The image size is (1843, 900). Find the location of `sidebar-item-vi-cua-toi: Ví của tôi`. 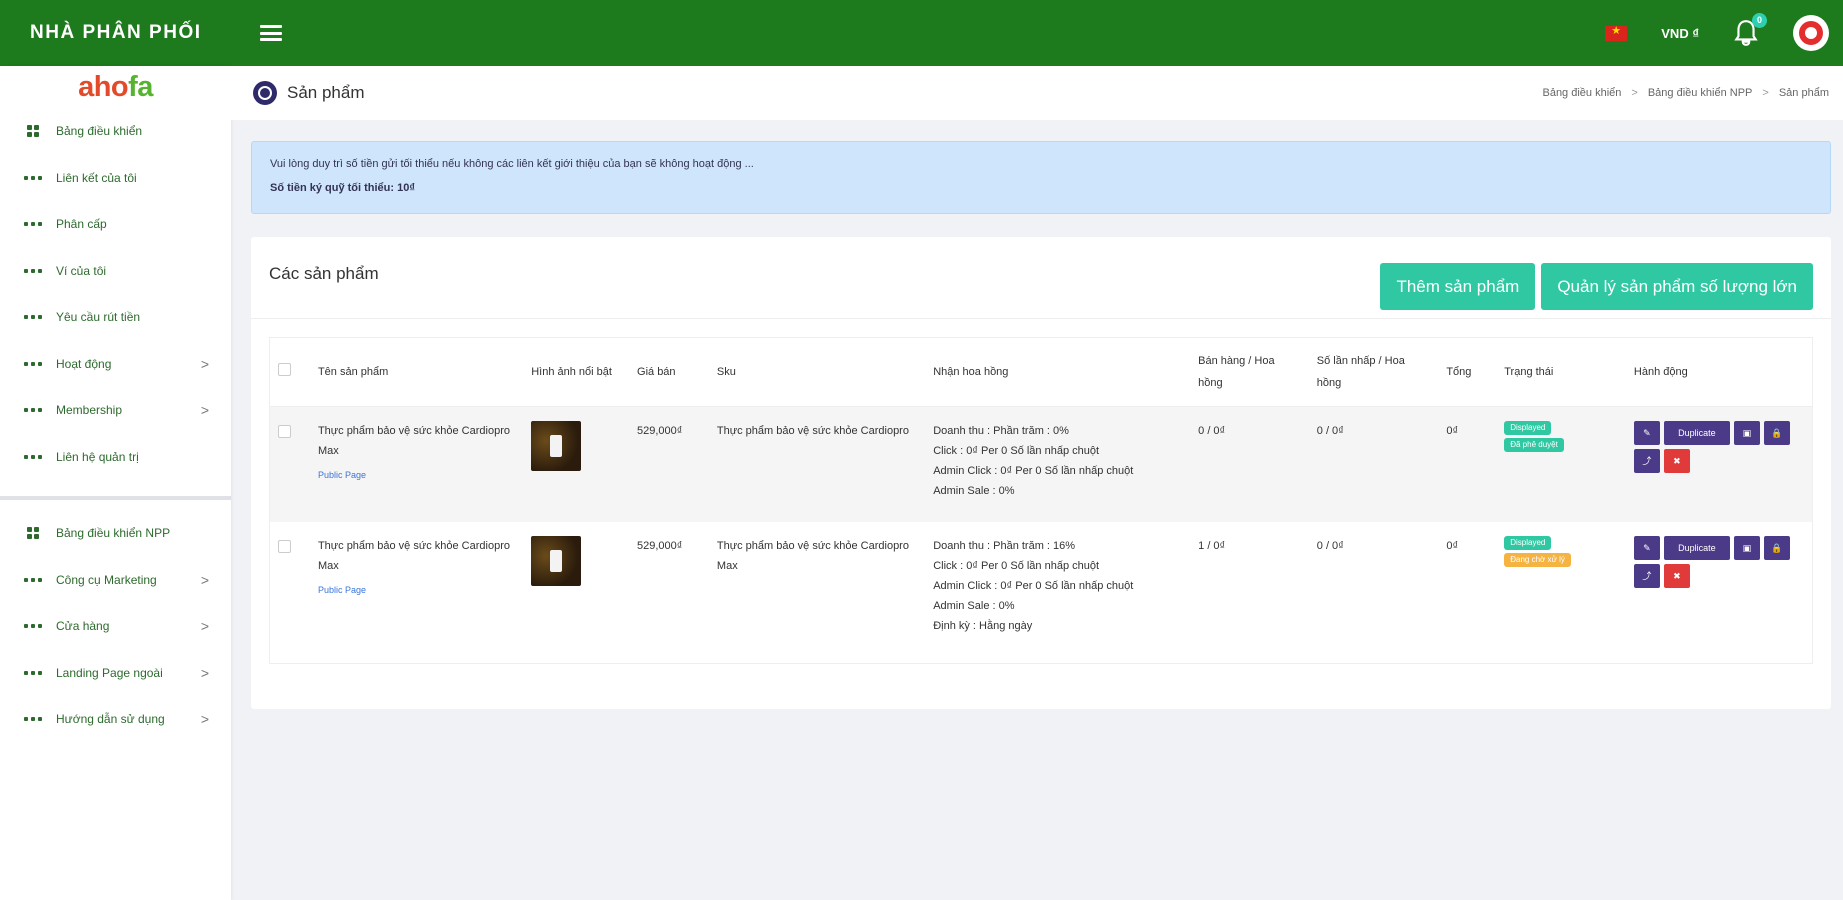

sidebar-item-vi-cua-toi: Ví của tôi is located at coordinates (115, 271).